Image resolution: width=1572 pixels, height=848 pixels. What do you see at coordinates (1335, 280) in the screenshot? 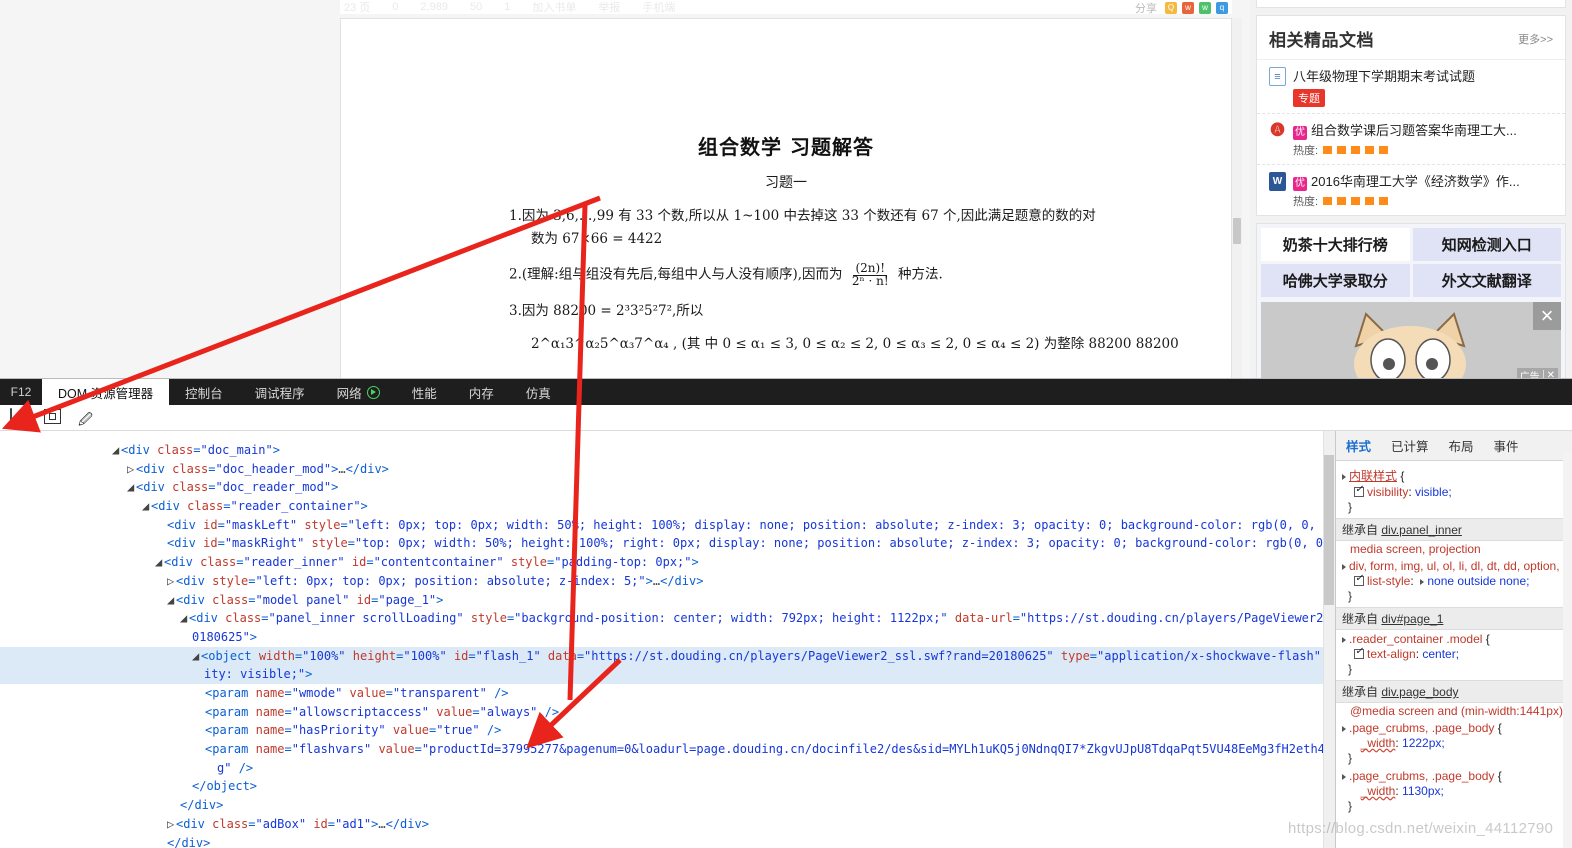
I see `ad-link-3: 哈佛大学录取分` at bounding box center [1335, 280].